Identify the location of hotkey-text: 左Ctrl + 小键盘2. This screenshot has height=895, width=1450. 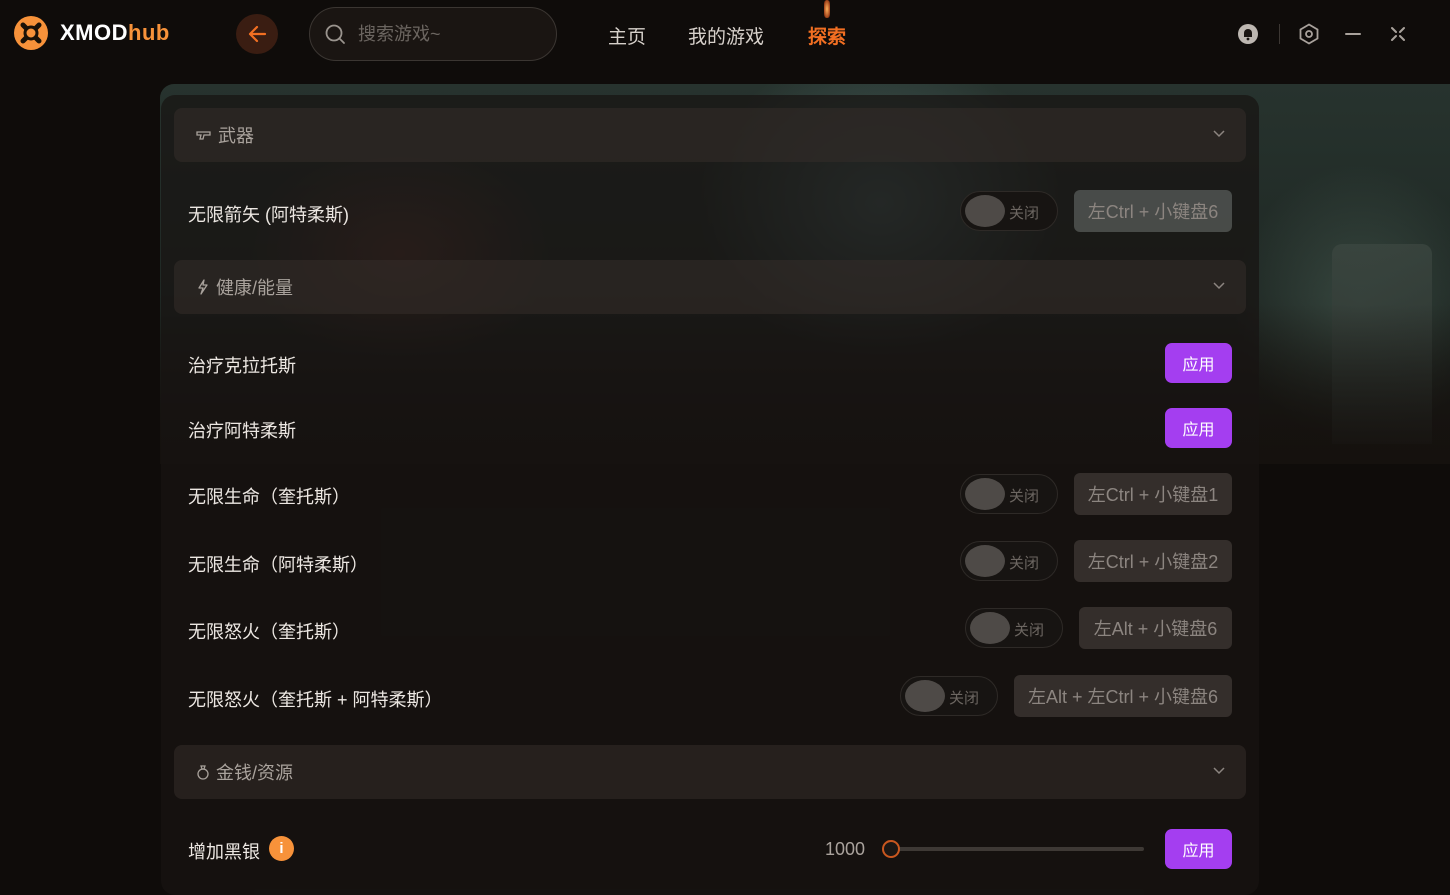
(1153, 562).